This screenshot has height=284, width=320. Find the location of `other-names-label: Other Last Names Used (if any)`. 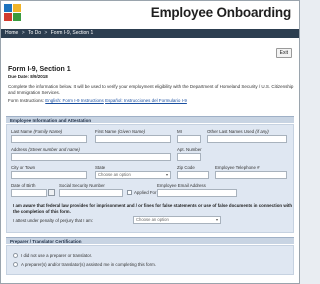

other-names-label: Other Last Names Used (if any) is located at coordinates (238, 131).